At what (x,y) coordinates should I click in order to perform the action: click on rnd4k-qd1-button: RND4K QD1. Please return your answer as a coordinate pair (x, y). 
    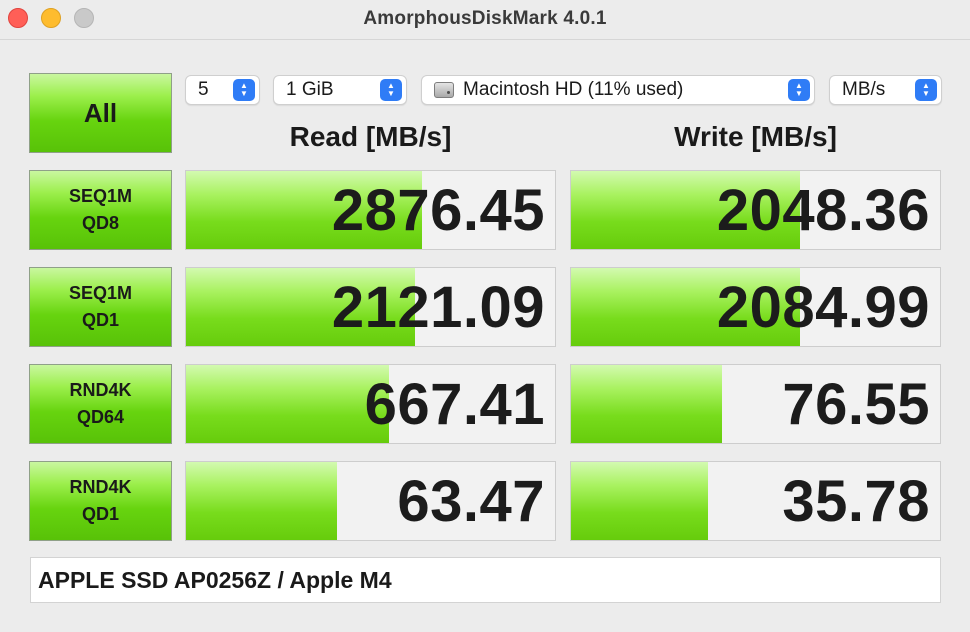
    Looking at the image, I should click on (100, 501).